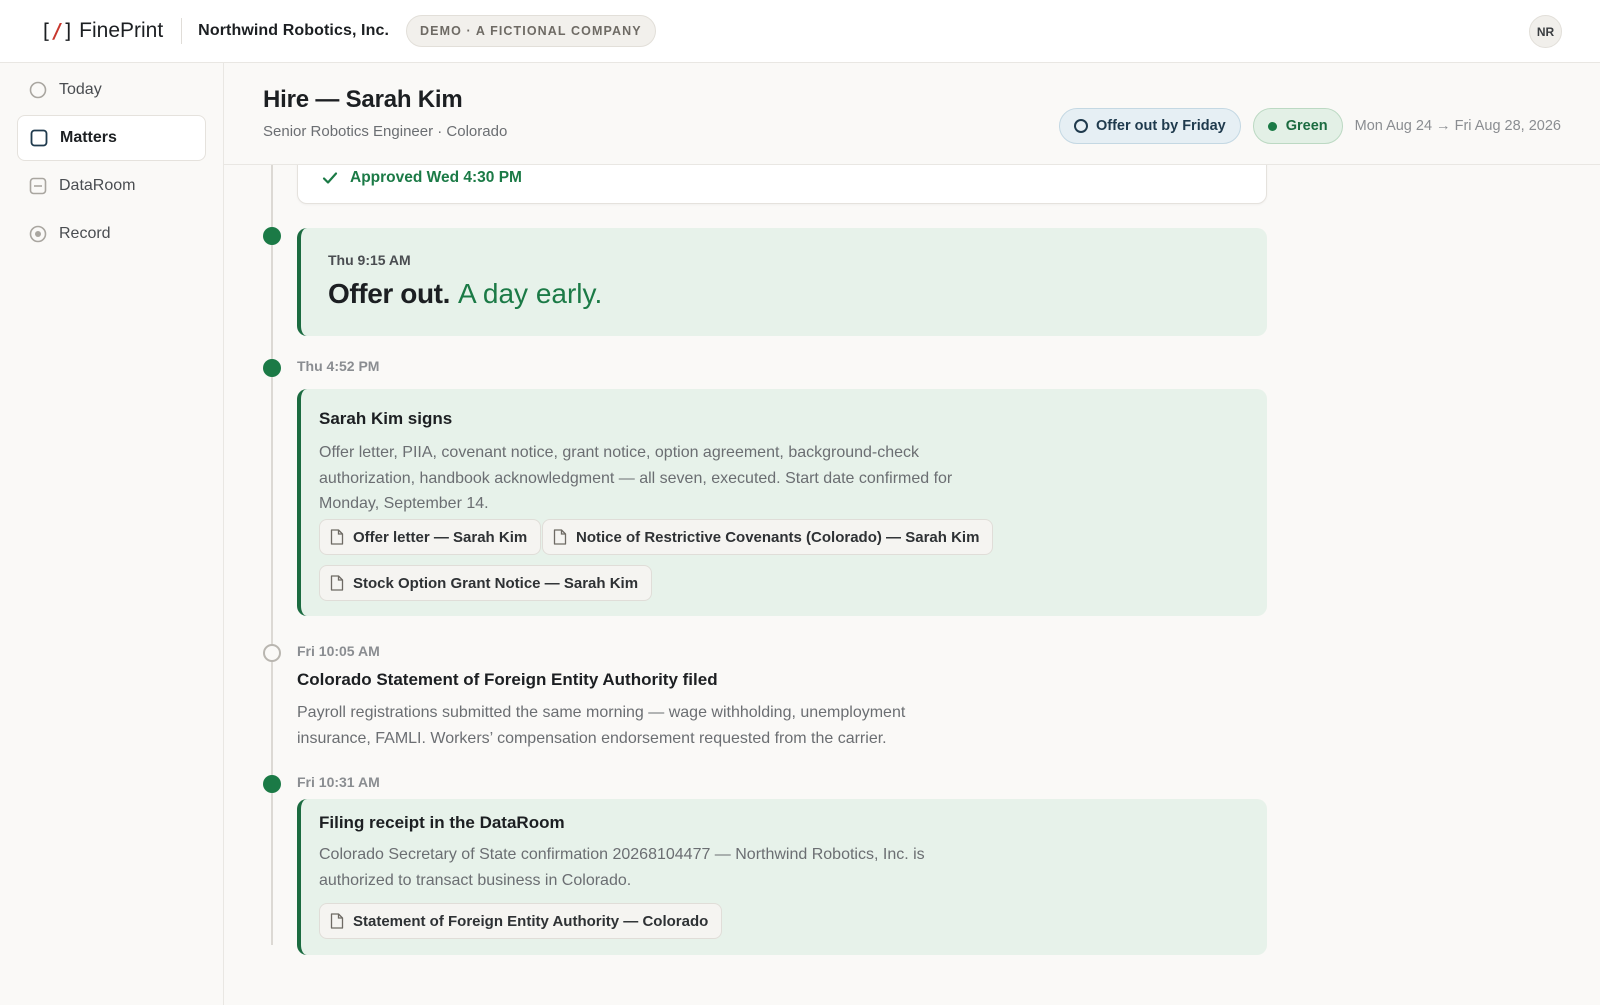 The width and height of the screenshot is (1600, 1005). I want to click on sidebar-item-record: Record, so click(111, 234).